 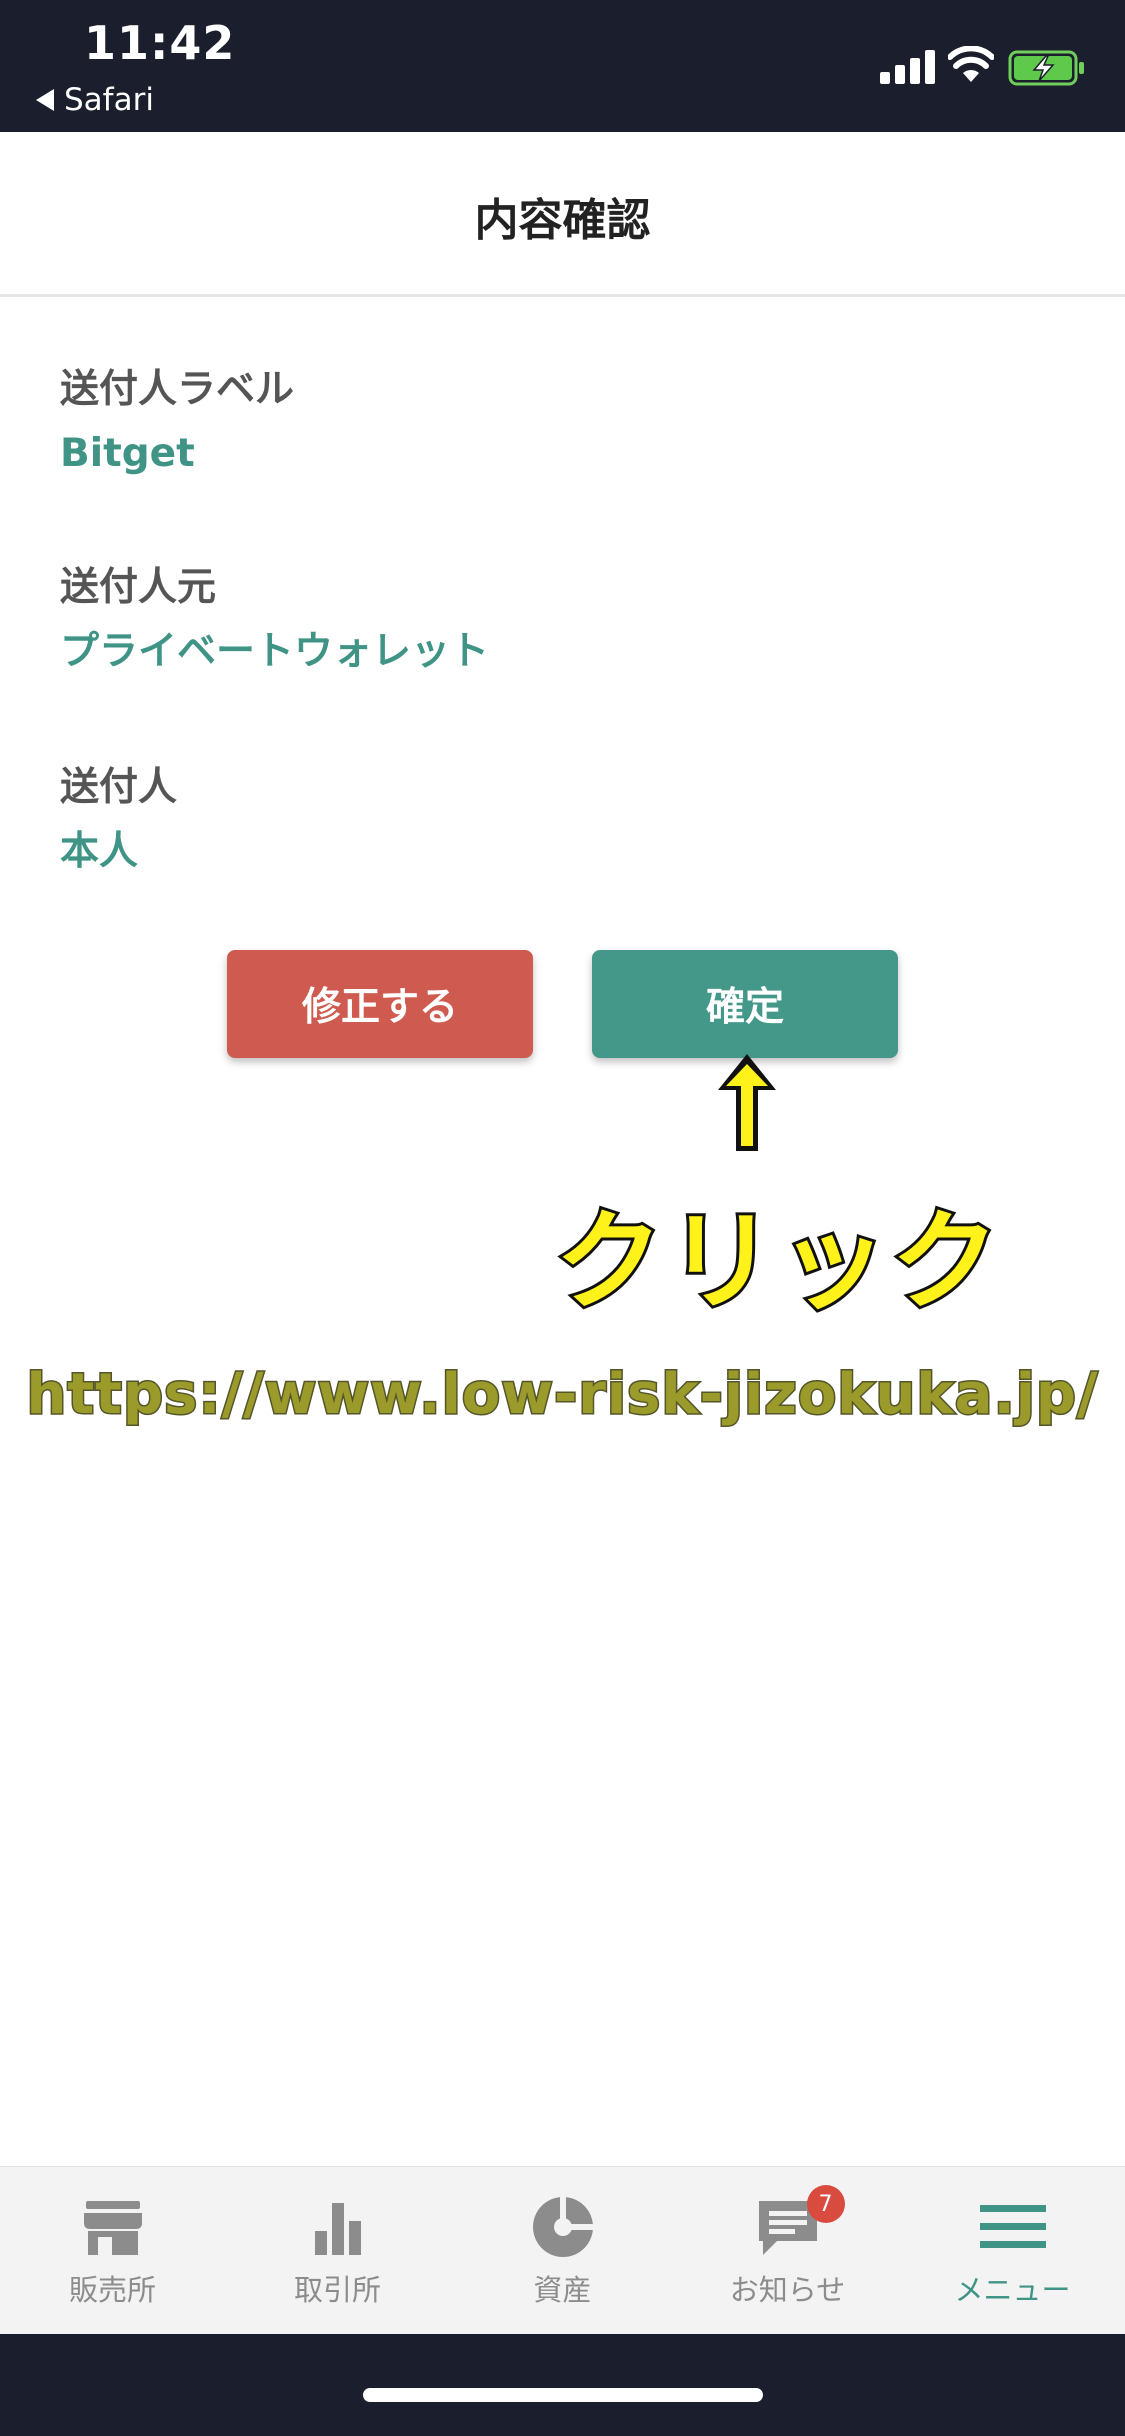 I want to click on field-sender-label: 送付人ラベル Bitget, so click(x=177, y=422).